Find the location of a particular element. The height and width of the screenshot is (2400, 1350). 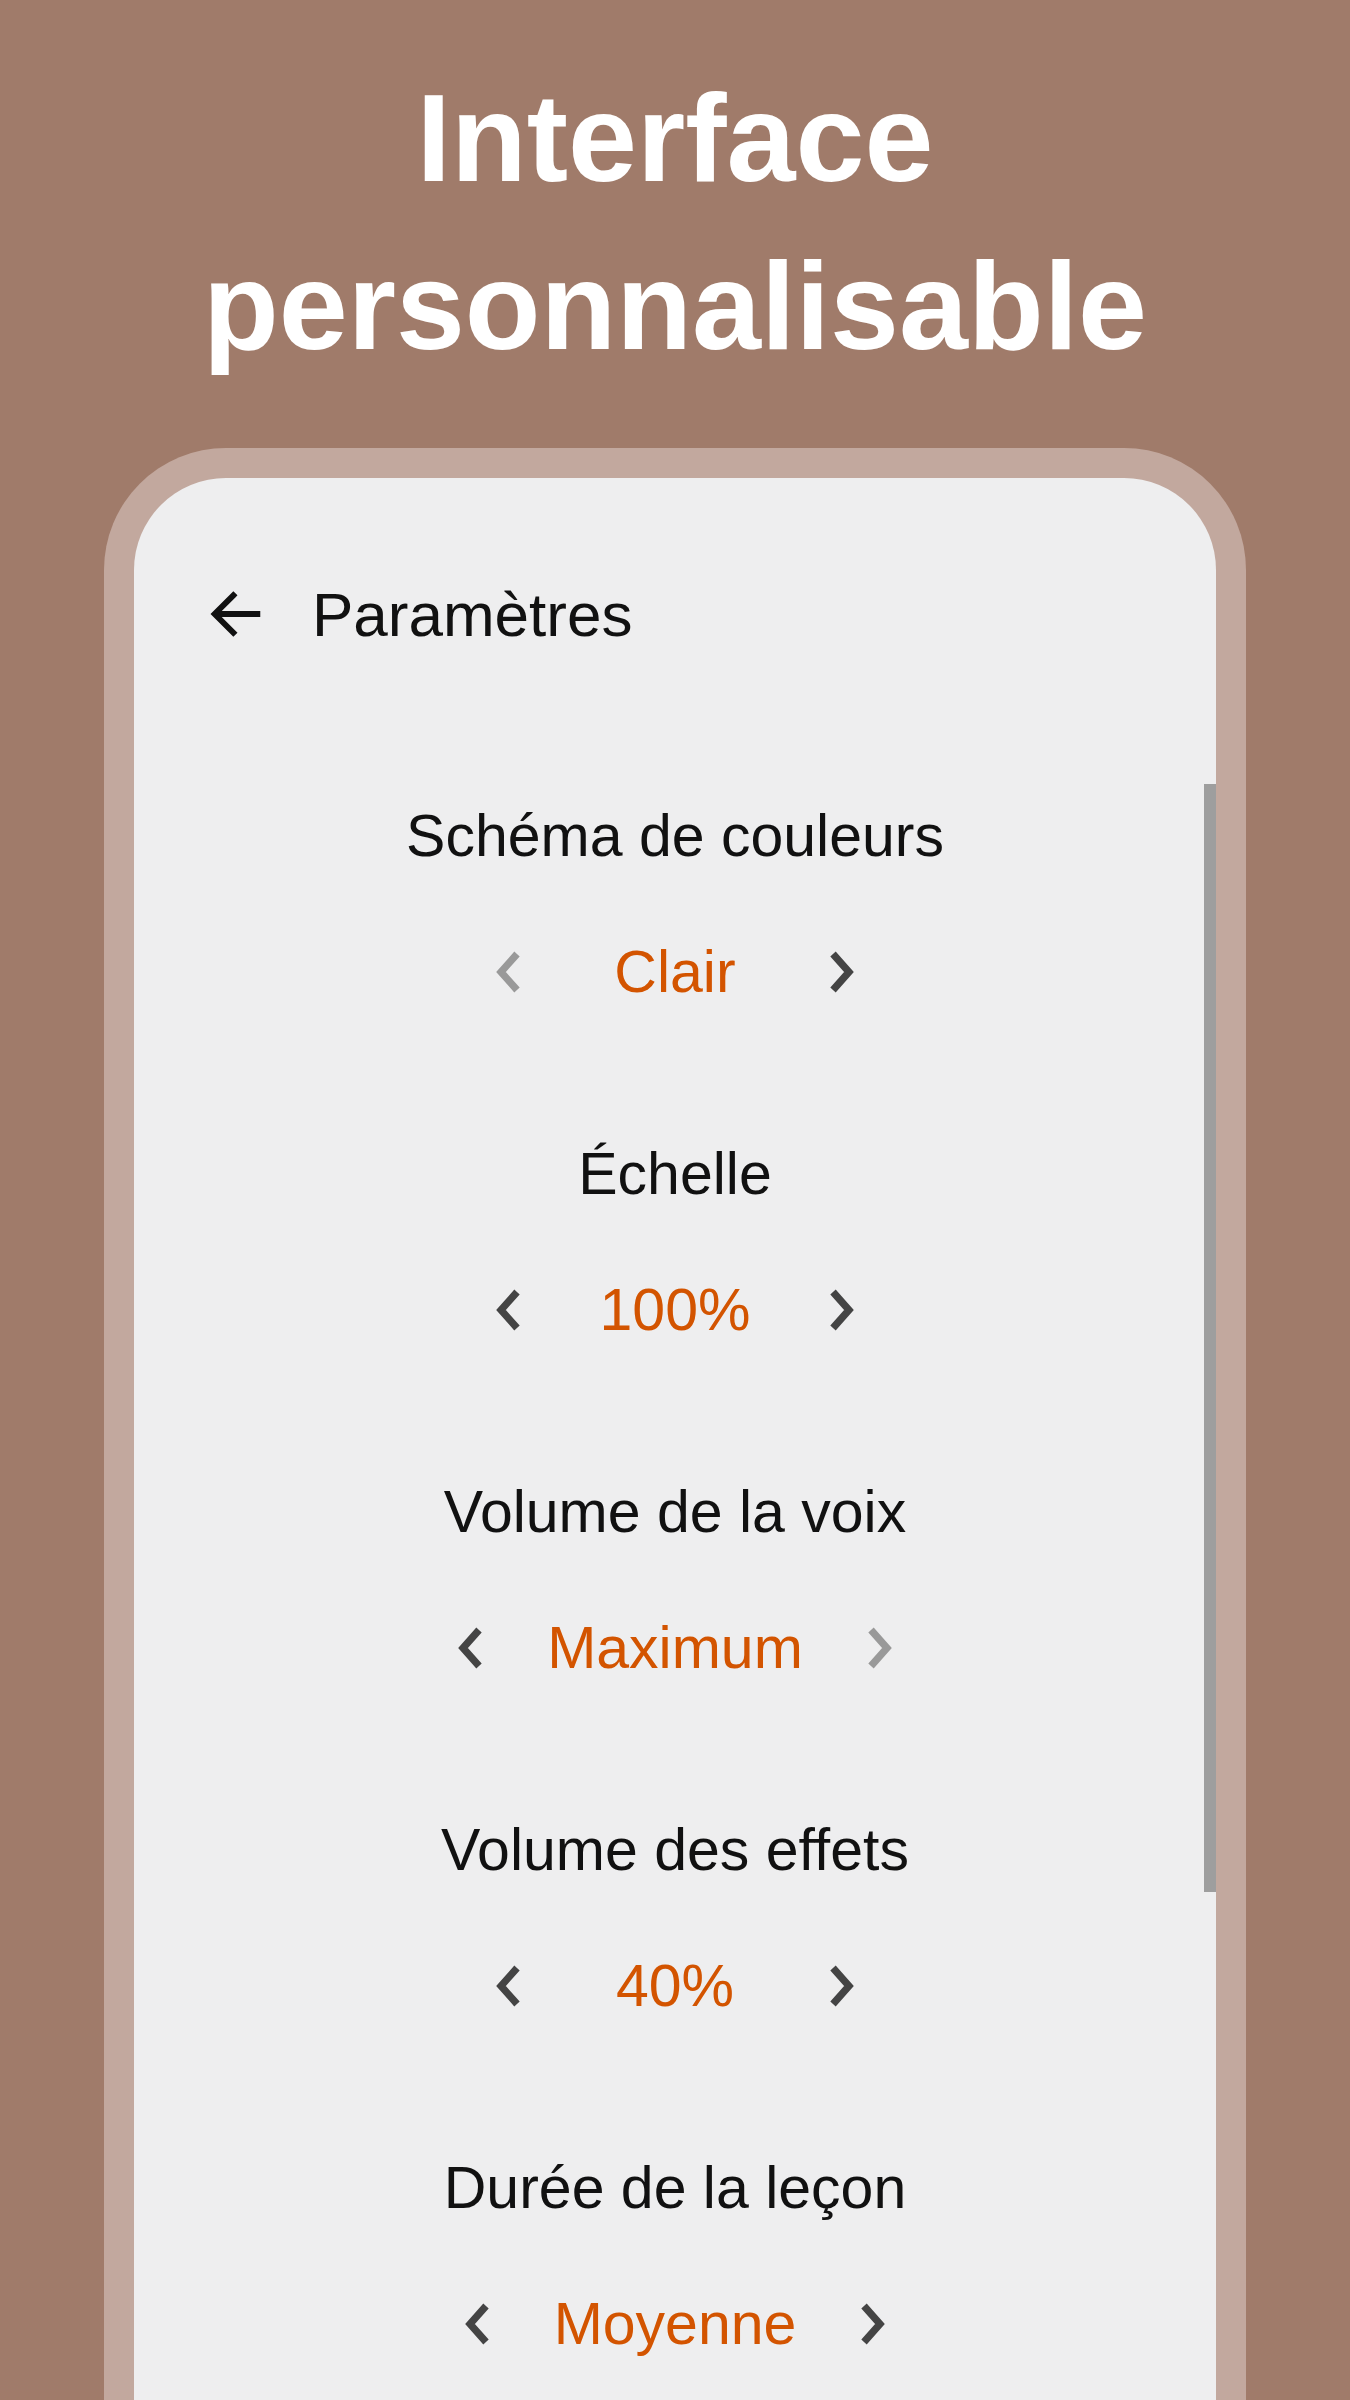

scrollbar is located at coordinates (1210, 1338).